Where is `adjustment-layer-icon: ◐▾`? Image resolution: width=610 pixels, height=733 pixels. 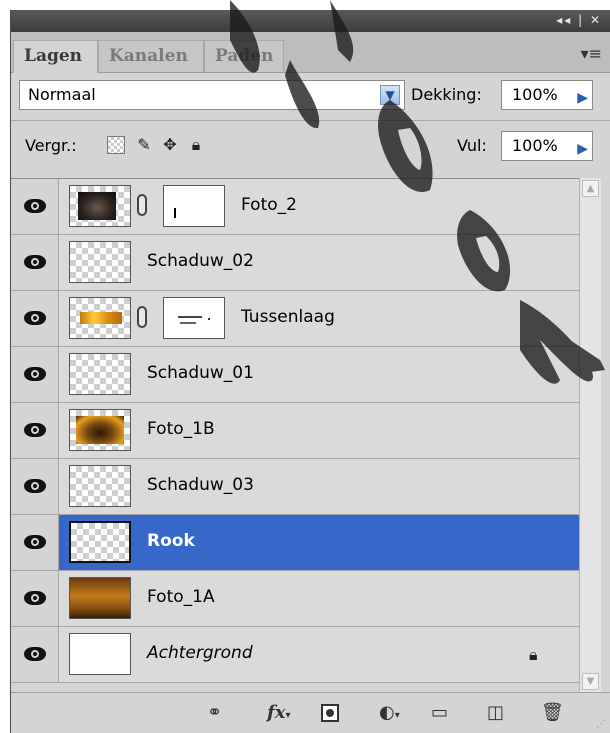 adjustment-layer-icon: ◐▾ is located at coordinates (389, 713).